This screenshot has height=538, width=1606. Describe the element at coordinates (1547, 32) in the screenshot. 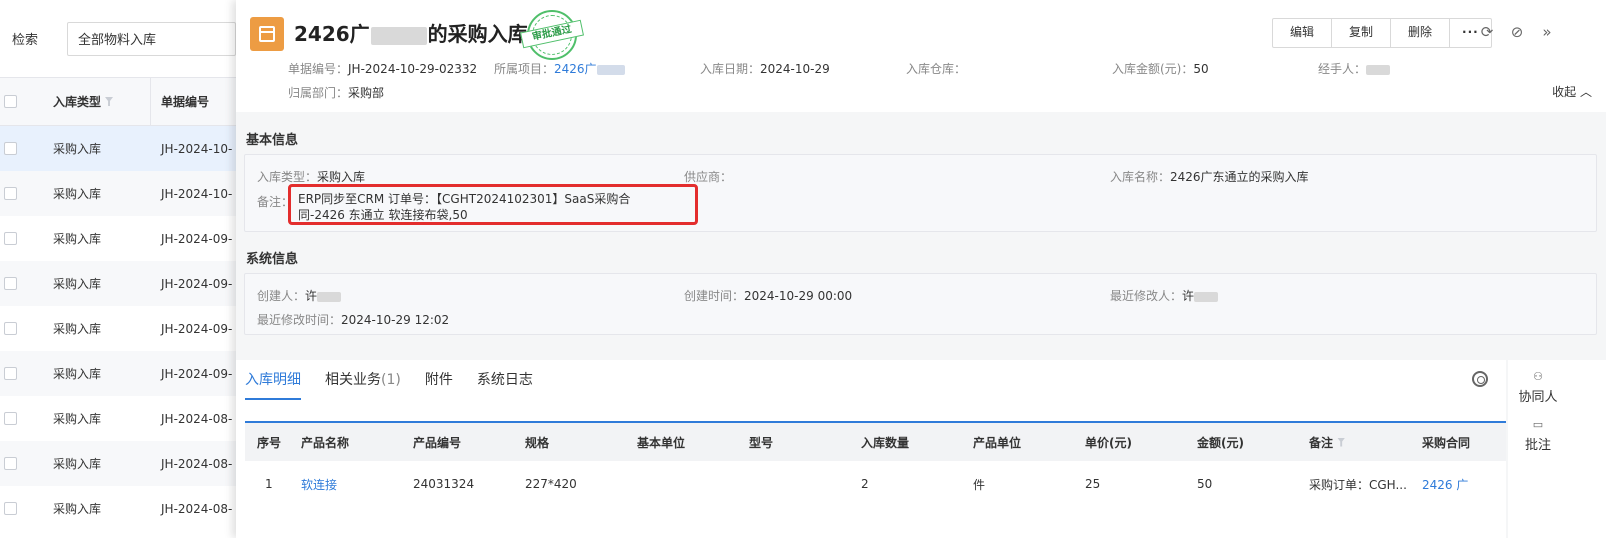

I see `expand-icon: »` at that location.